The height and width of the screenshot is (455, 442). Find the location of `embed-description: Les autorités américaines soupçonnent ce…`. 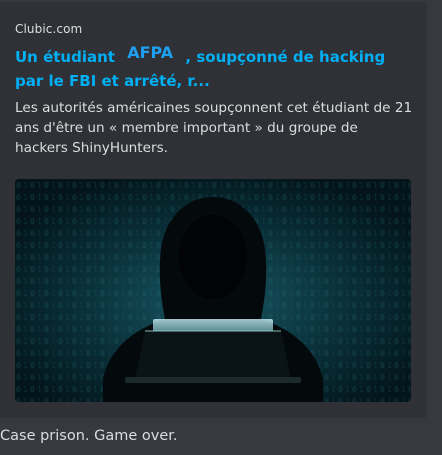

embed-description: Les autorités américaines soupçonnent ce… is located at coordinates (214, 128).